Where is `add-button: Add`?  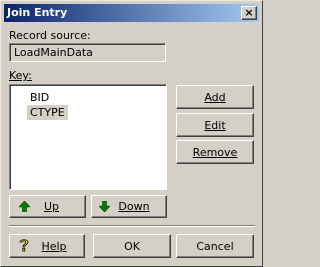
add-button: Add is located at coordinates (215, 97).